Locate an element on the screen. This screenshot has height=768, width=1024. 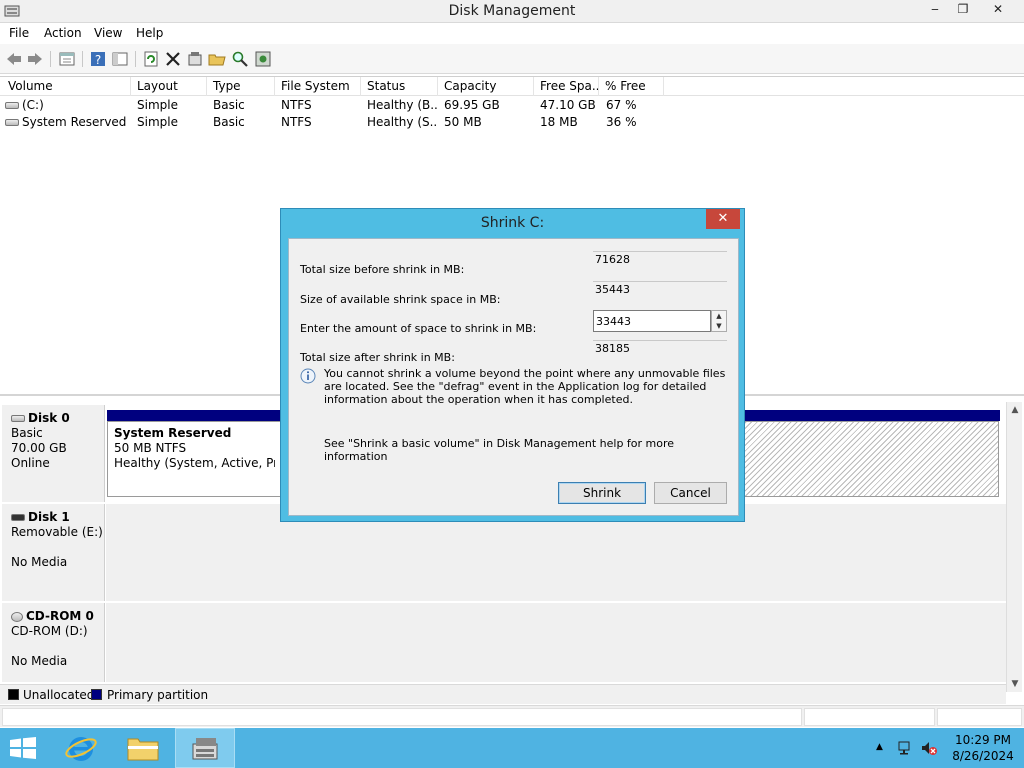
open-folder-icon is located at coordinates (217, 59).